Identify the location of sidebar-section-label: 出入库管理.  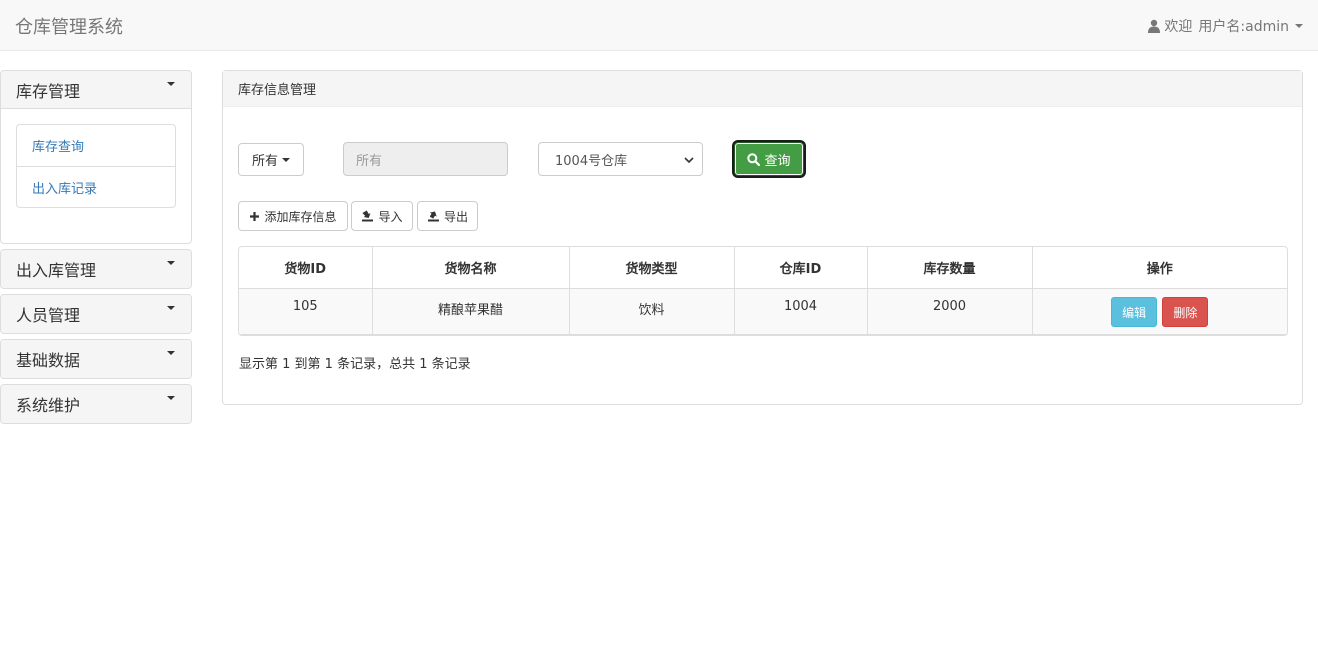
(56, 270).